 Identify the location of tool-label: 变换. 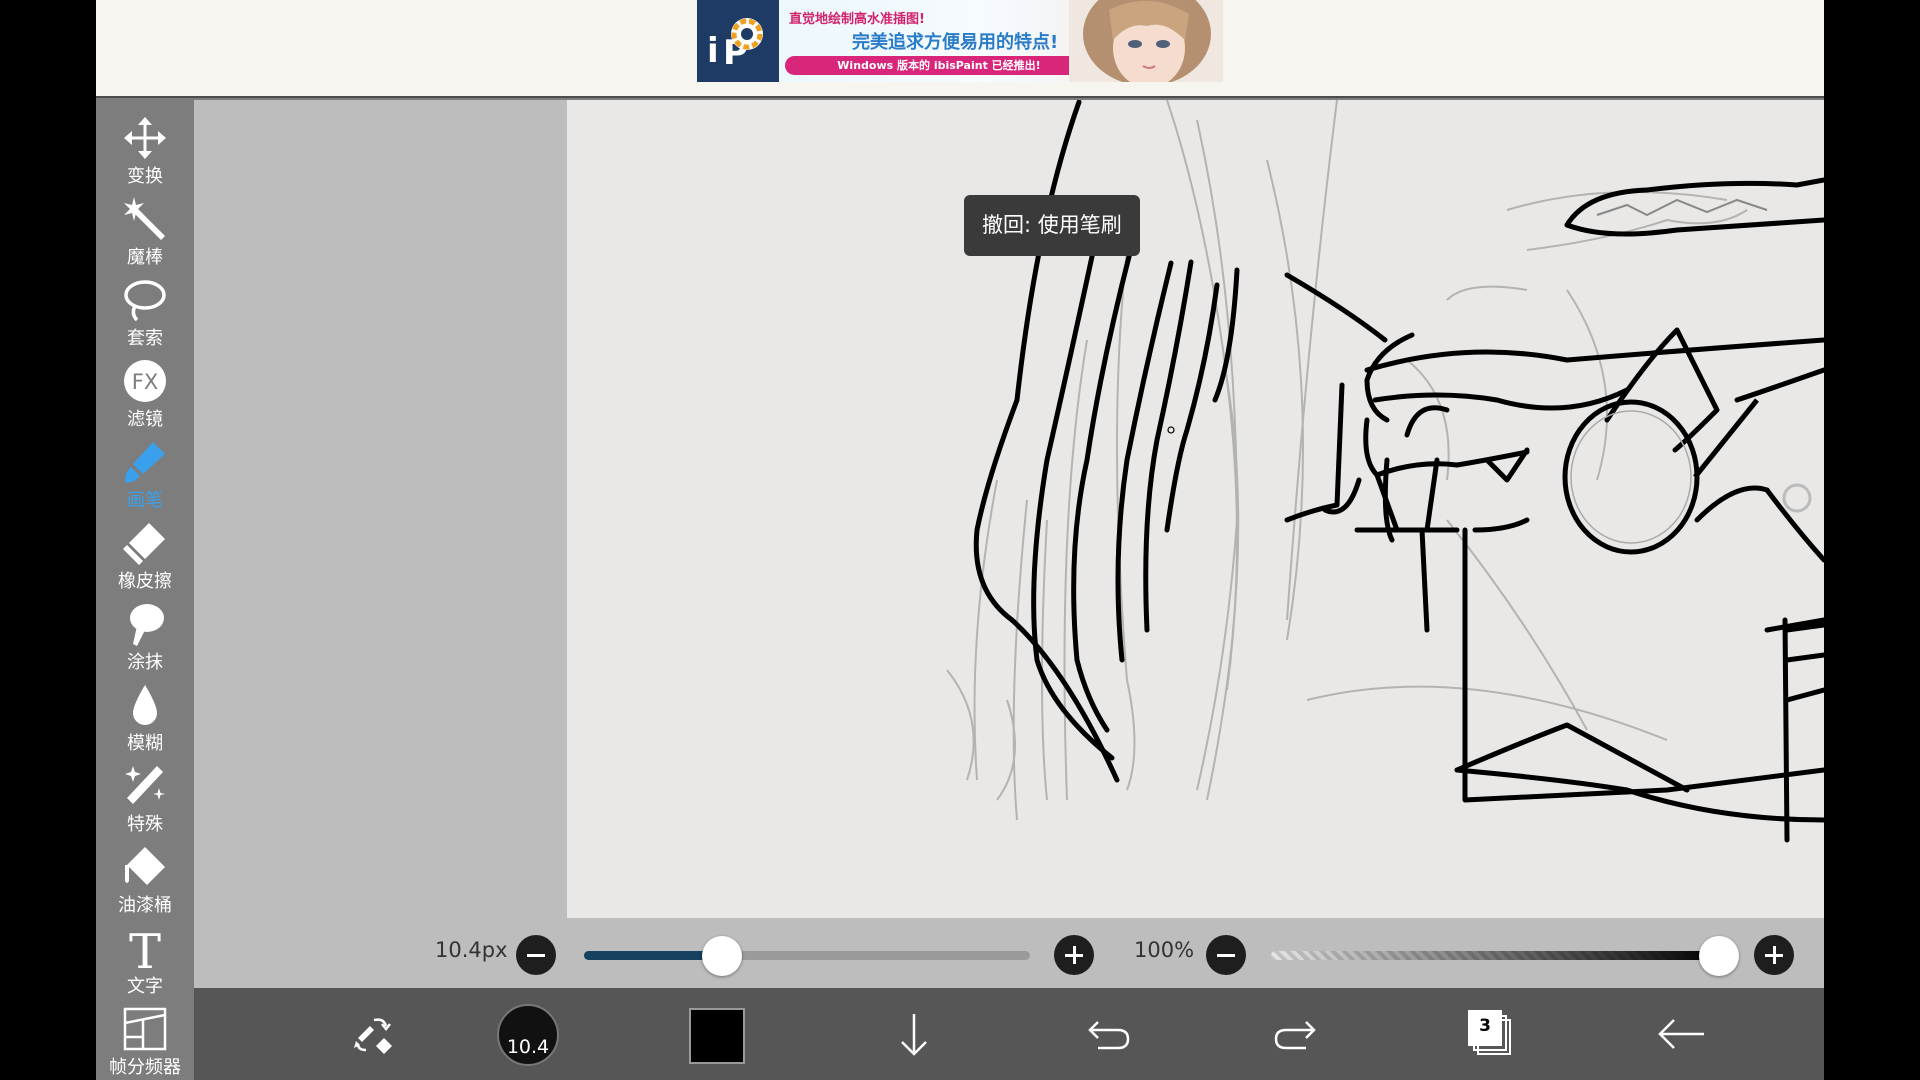
(145, 176).